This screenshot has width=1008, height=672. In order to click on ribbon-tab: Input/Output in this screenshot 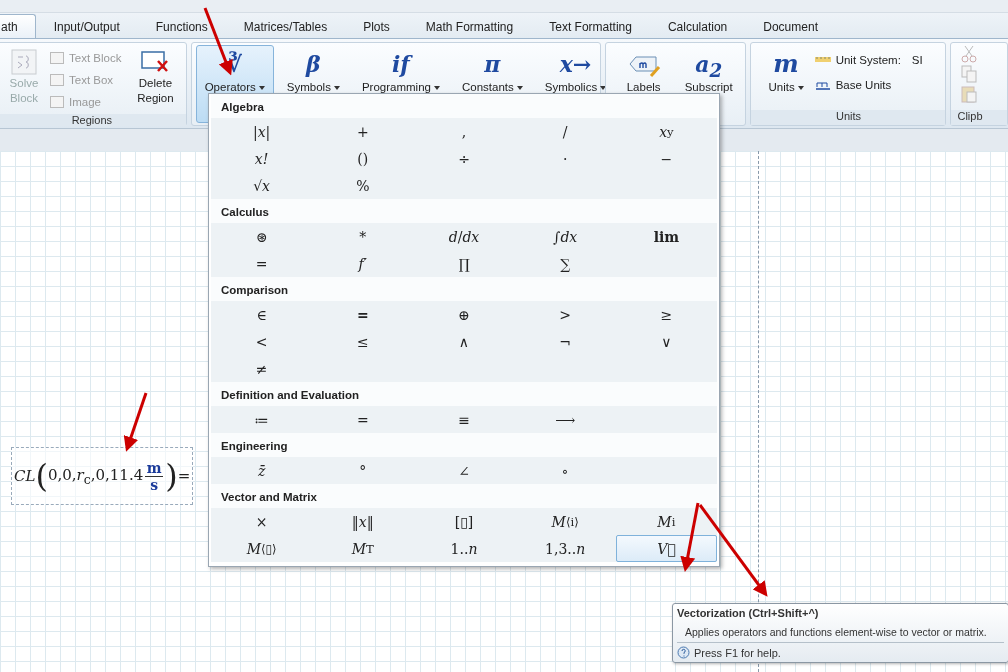, I will do `click(86, 26)`.